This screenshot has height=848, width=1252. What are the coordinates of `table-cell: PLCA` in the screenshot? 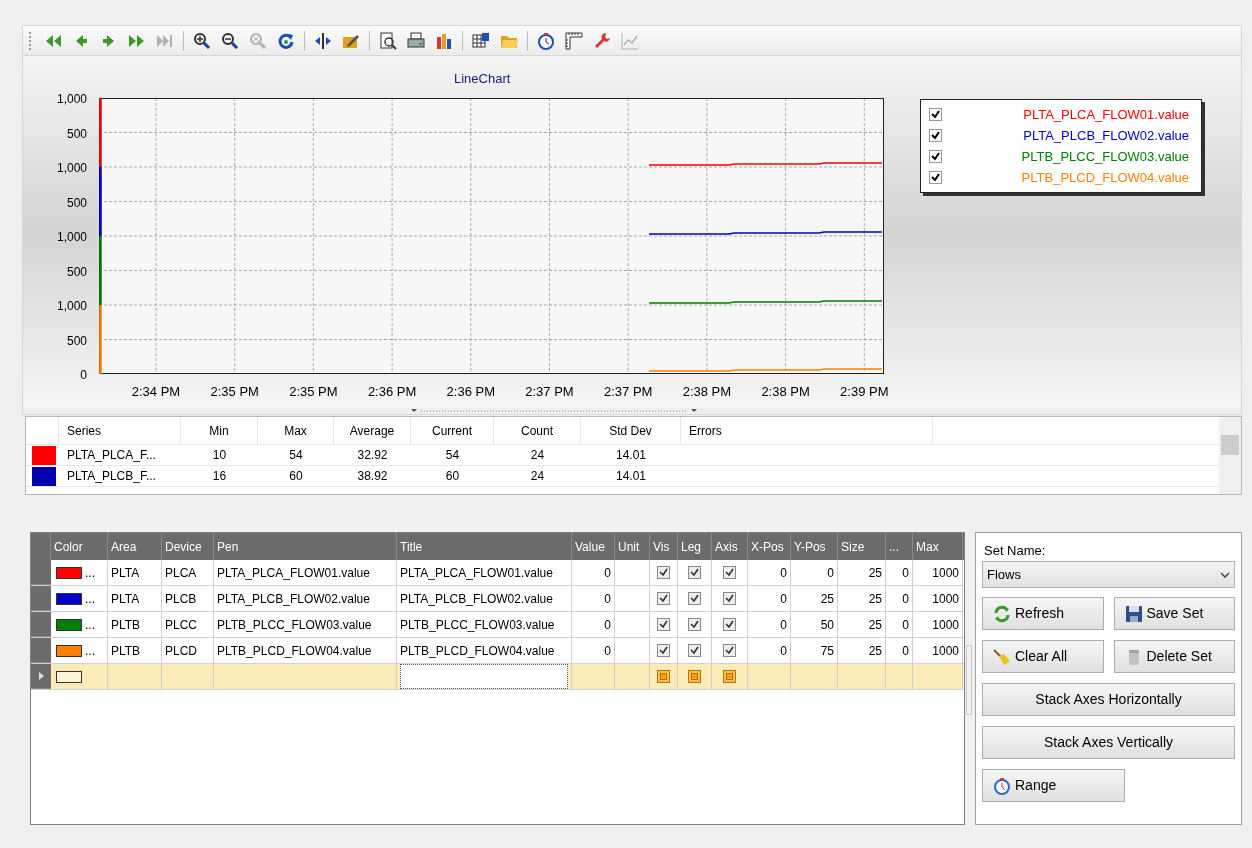 It's located at (188, 572).